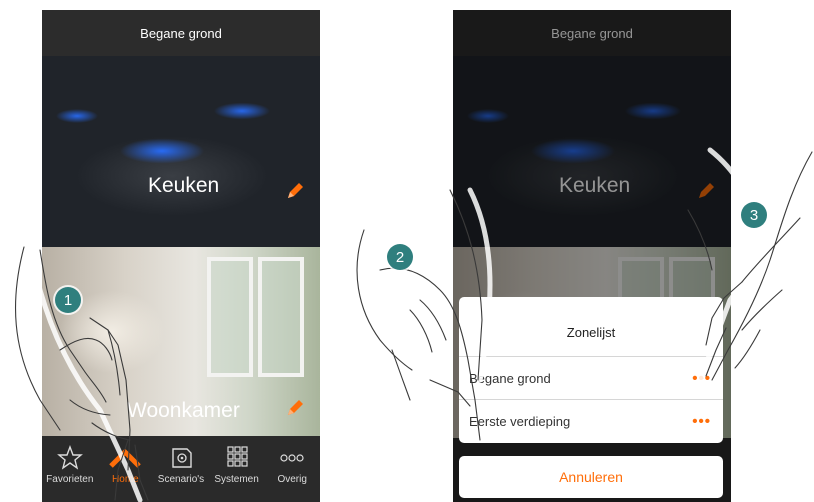 The height and width of the screenshot is (502, 814). I want to click on grid-icon, so click(237, 456).